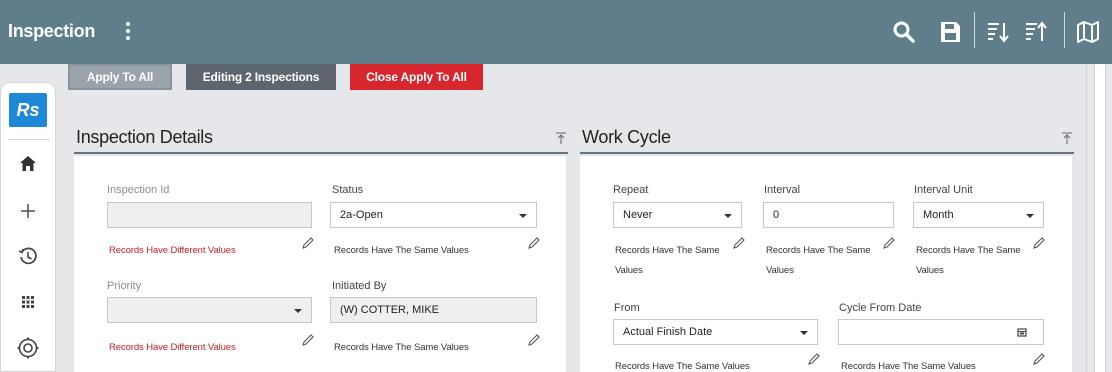 This screenshot has height=372, width=1112. Describe the element at coordinates (401, 347) in the screenshot. I see `initiated-by-note: Records Have The Same Values` at that location.